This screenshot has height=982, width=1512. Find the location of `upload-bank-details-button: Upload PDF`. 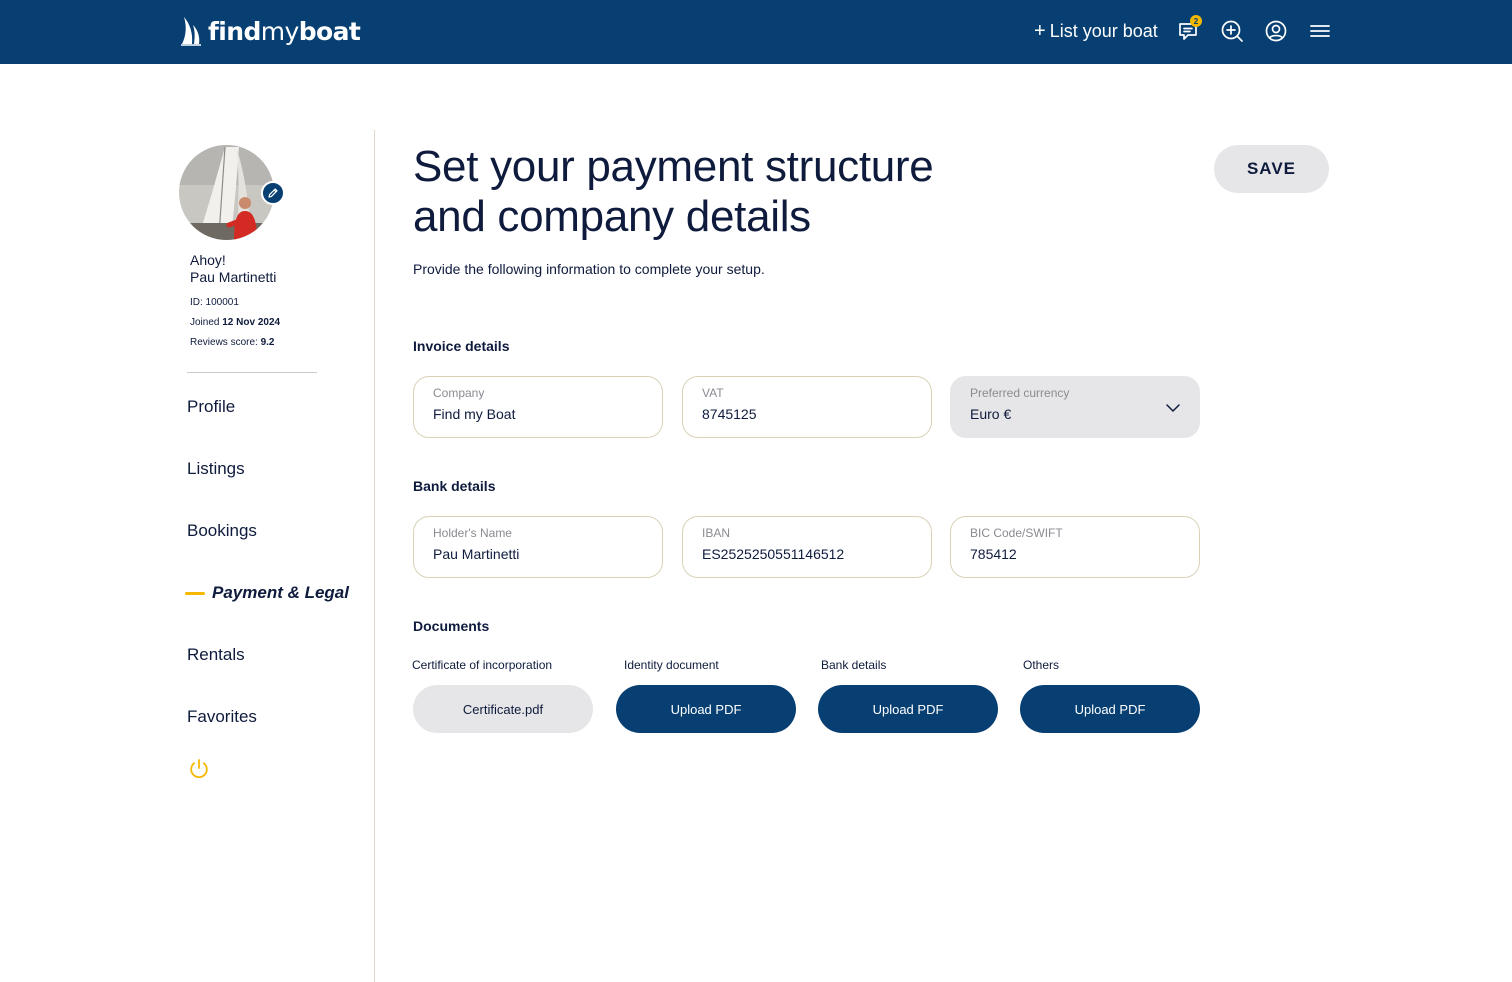

upload-bank-details-button: Upload PDF is located at coordinates (908, 709).